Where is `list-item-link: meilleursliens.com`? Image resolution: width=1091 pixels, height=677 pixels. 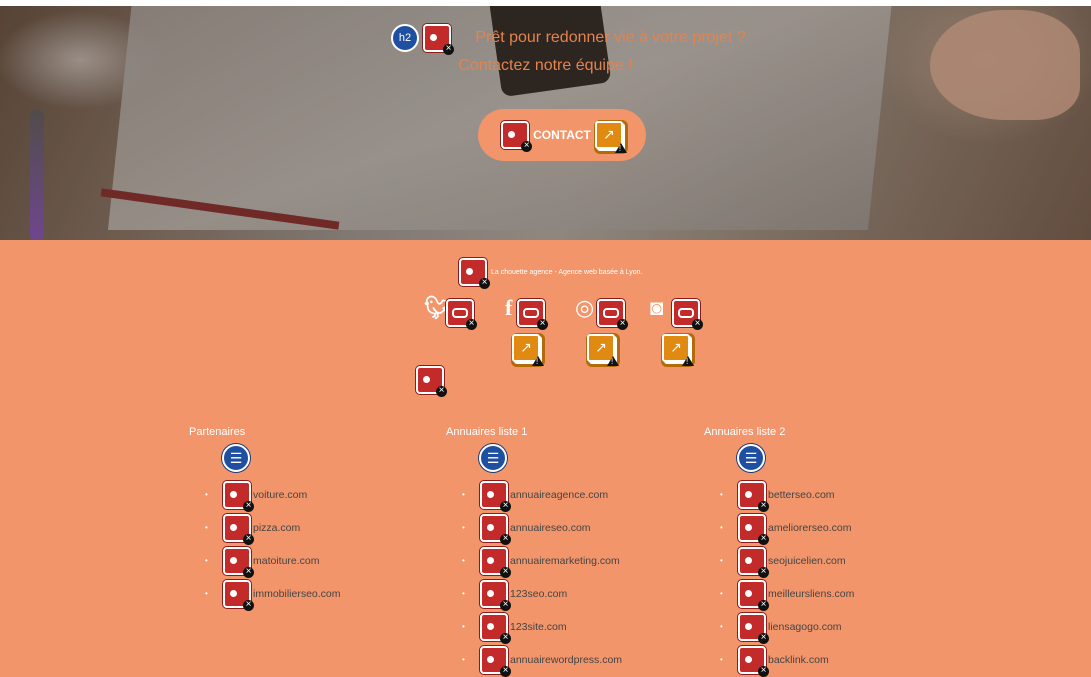
list-item-link: meilleursliens.com is located at coordinates (811, 594).